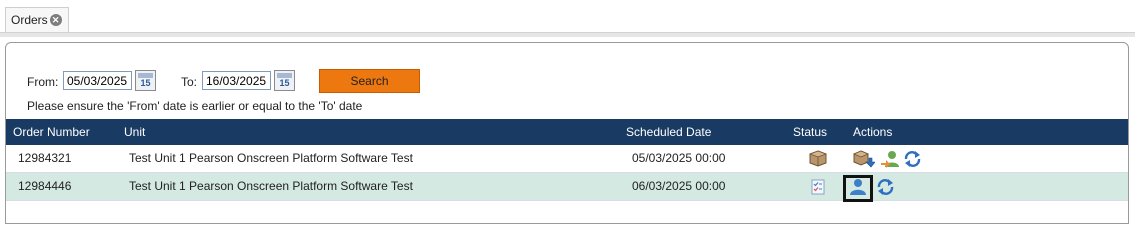 Image resolution: width=1135 pixels, height=240 pixels. What do you see at coordinates (864, 159) in the screenshot?
I see `package-download-icon` at bounding box center [864, 159].